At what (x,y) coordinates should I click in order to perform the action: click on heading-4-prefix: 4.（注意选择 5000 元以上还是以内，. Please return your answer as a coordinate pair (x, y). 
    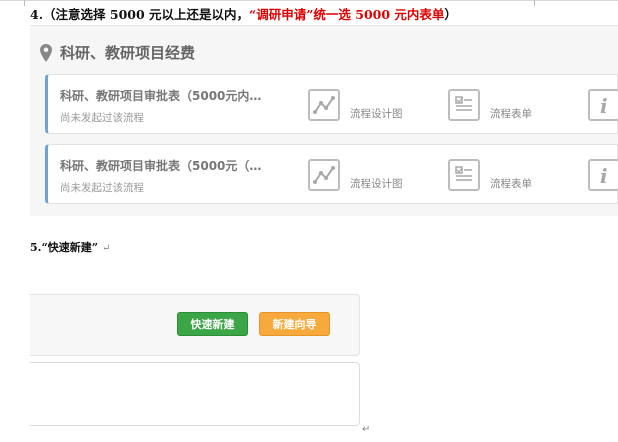
    Looking at the image, I should click on (140, 14).